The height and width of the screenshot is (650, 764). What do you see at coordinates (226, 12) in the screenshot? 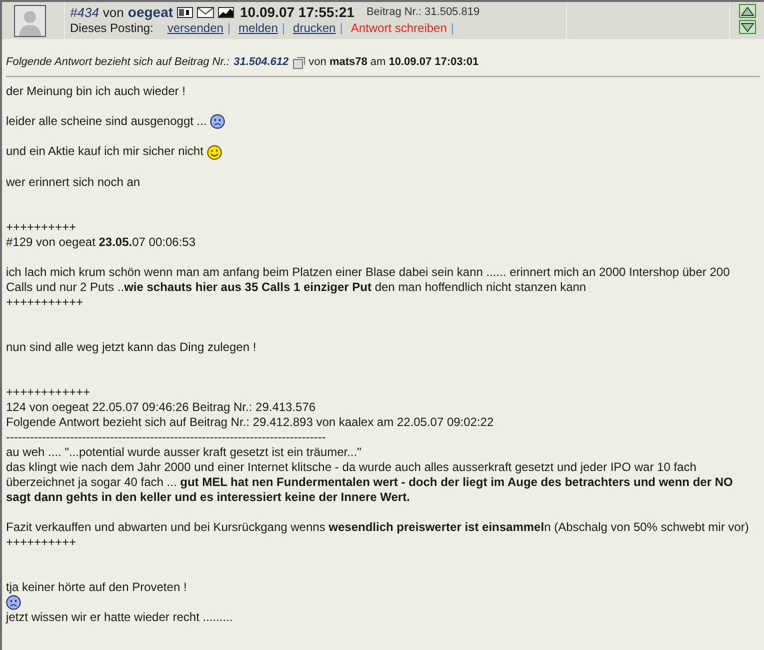
I see `chart-icon` at bounding box center [226, 12].